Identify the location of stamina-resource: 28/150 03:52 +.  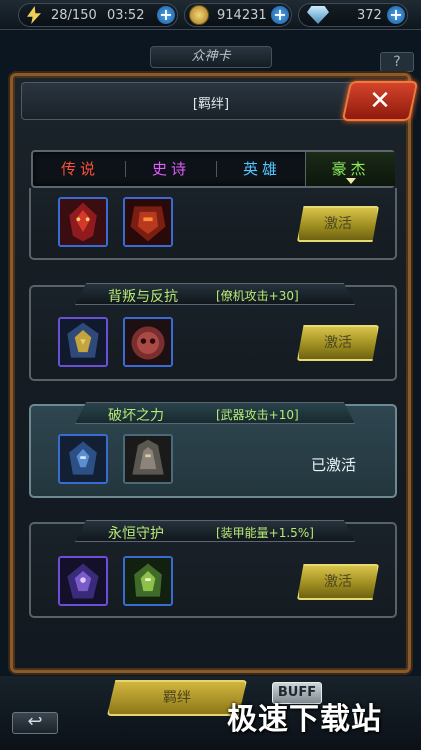
(98, 15).